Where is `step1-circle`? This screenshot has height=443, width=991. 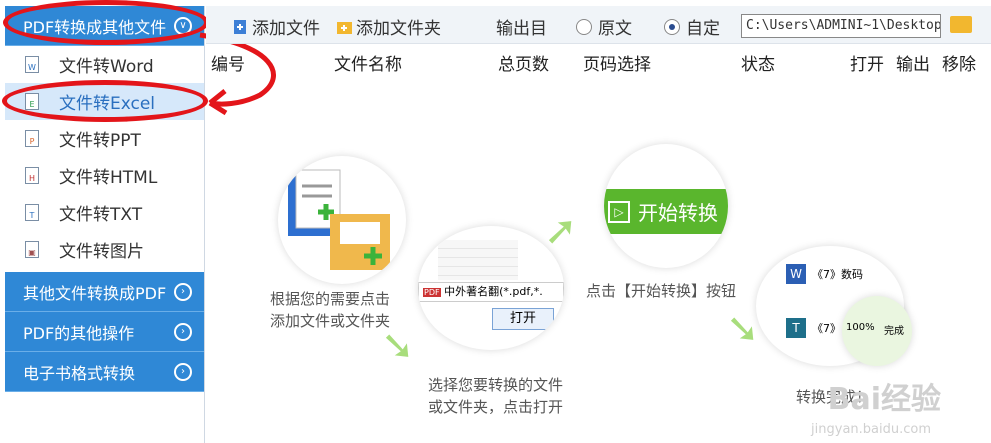 step1-circle is located at coordinates (342, 220).